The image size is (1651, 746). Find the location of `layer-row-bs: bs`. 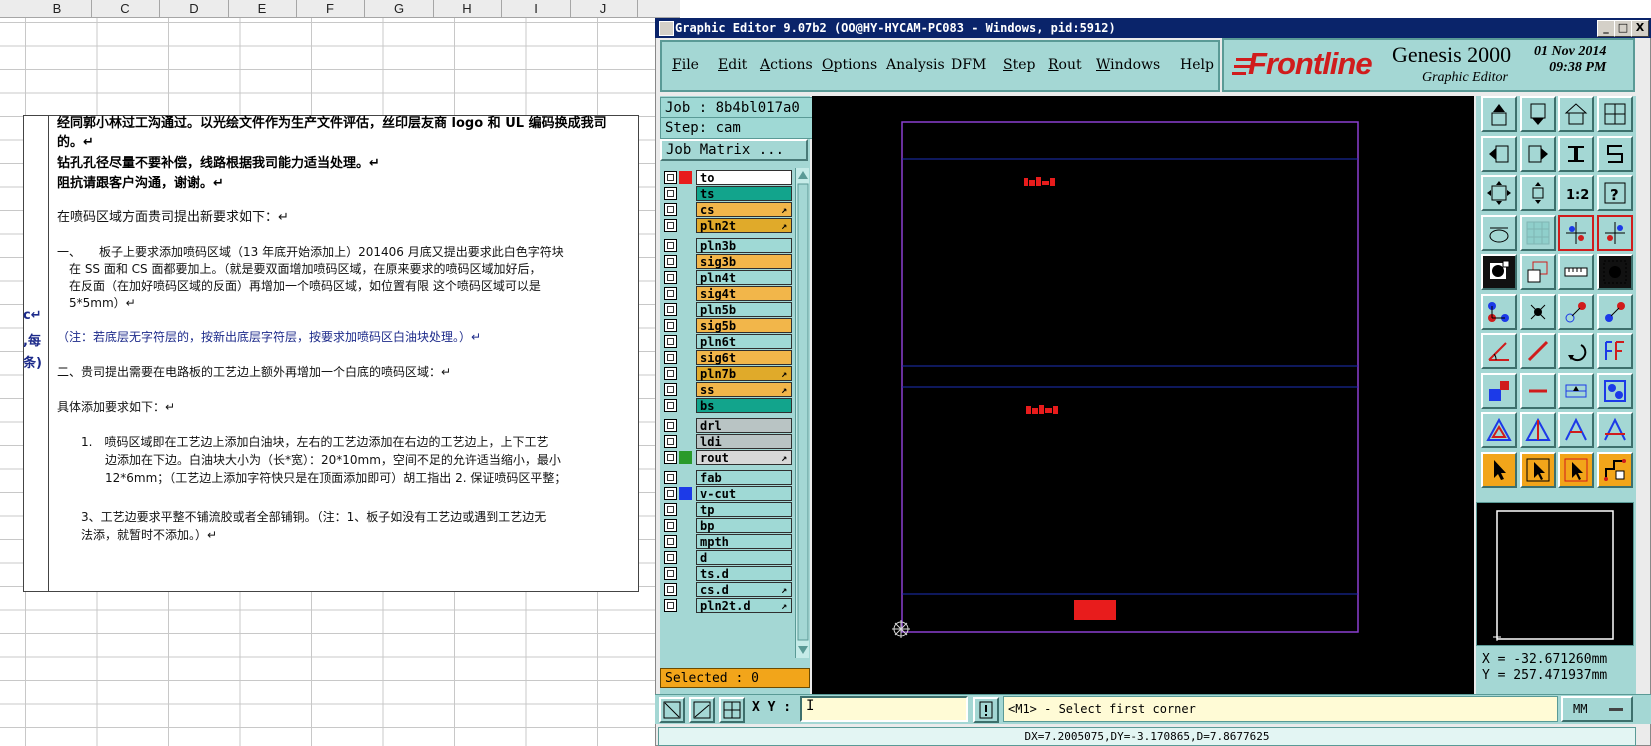

layer-row-bs: bs is located at coordinates (728, 405).